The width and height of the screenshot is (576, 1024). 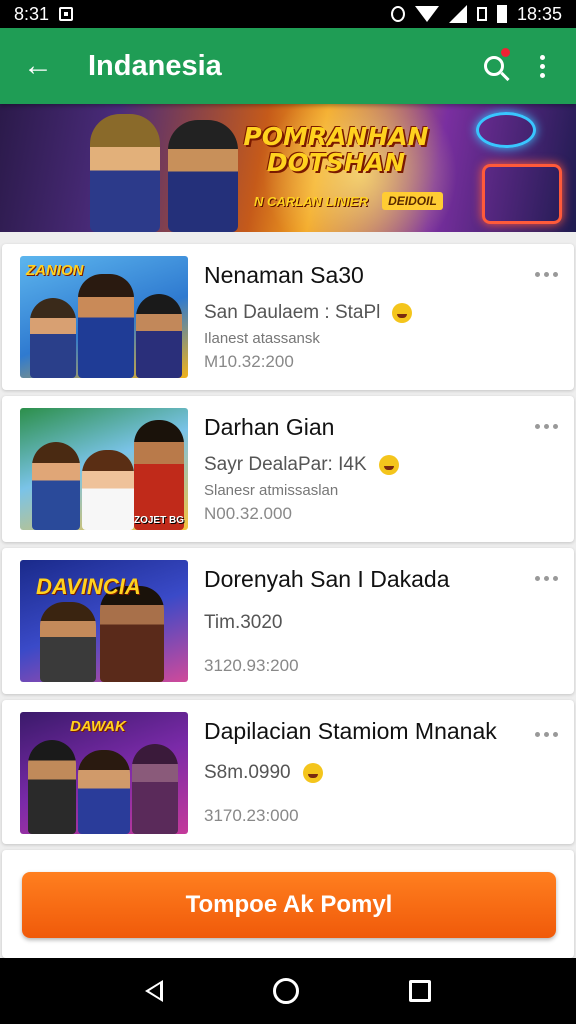 What do you see at coordinates (249, 361) in the screenshot?
I see `item-price: M10.32:200` at bounding box center [249, 361].